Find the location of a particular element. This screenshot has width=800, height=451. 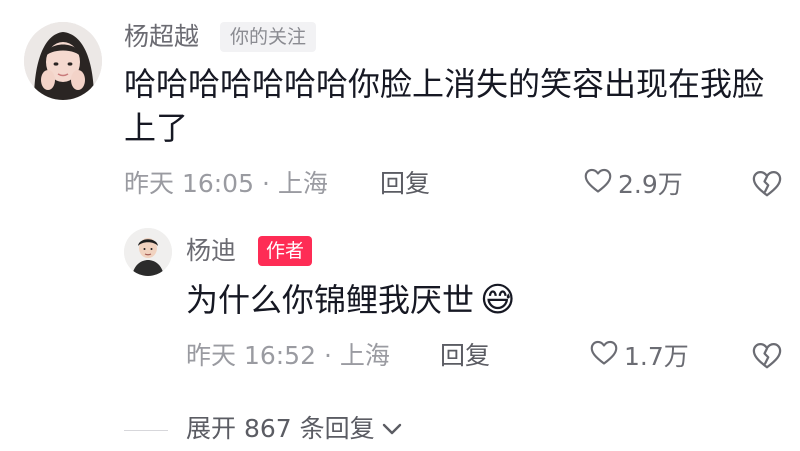

author-avatar-image is located at coordinates (148, 252).